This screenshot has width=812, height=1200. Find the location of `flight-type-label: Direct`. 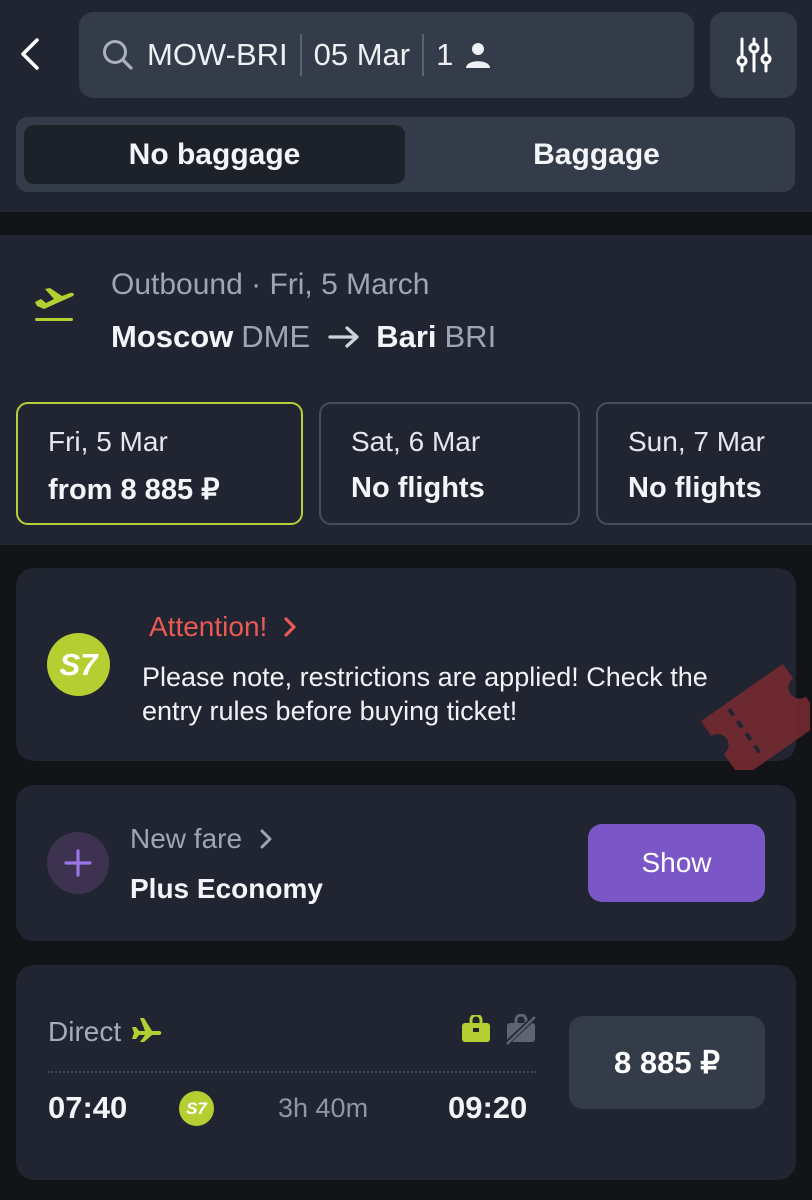

flight-type-label: Direct is located at coordinates (85, 1031).